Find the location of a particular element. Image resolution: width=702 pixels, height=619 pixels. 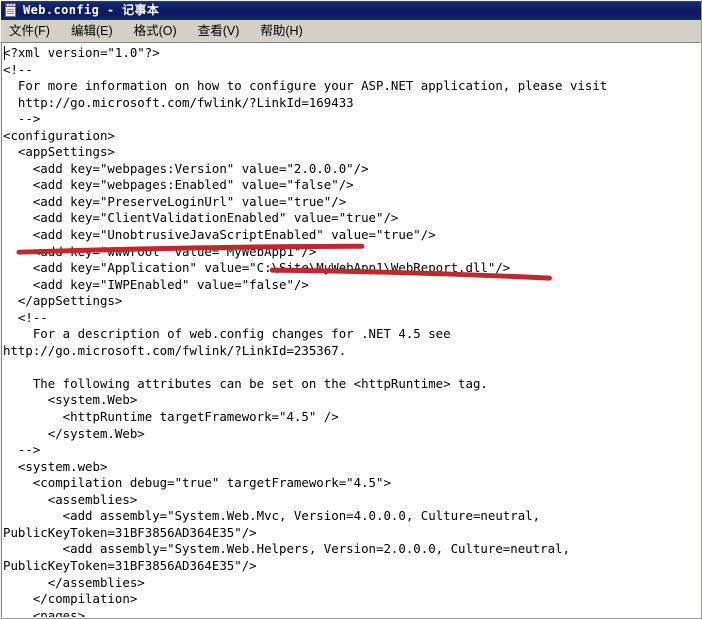

menu-file: 文件(F) is located at coordinates (33, 31).